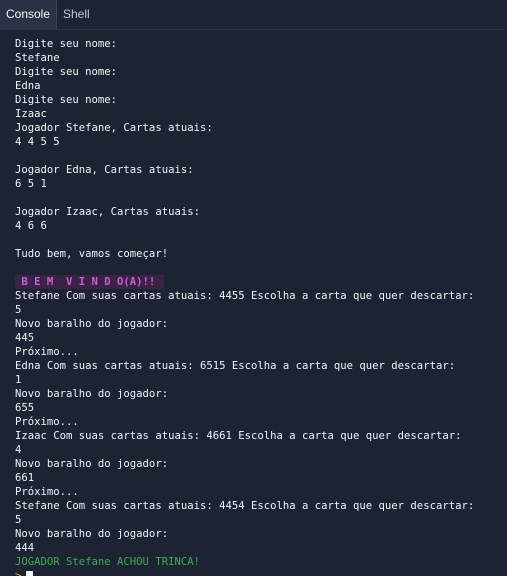 The width and height of the screenshot is (507, 576). What do you see at coordinates (31, 226) in the screenshot?
I see `console-line: 4 6 6` at bounding box center [31, 226].